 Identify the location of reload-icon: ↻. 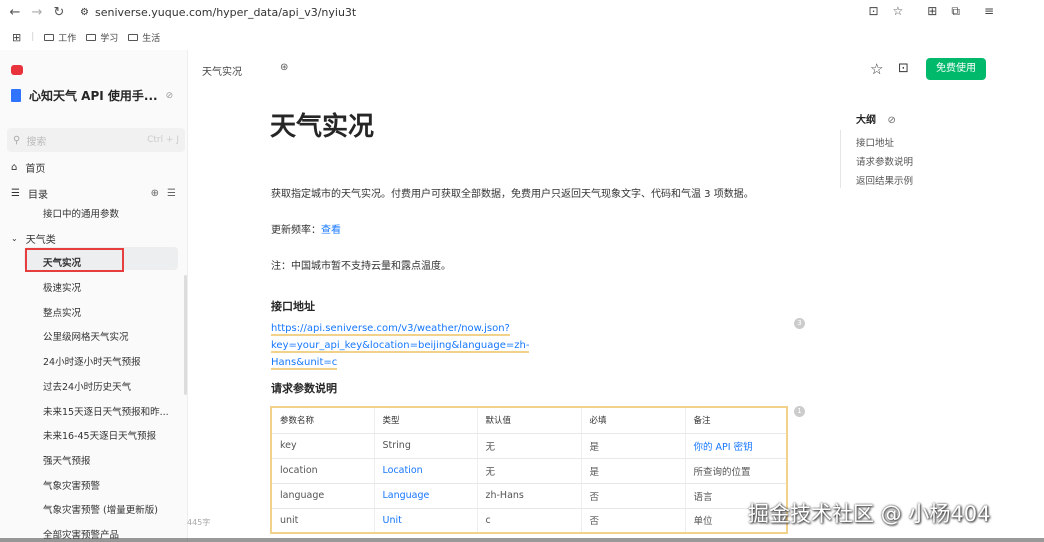
(59, 12).